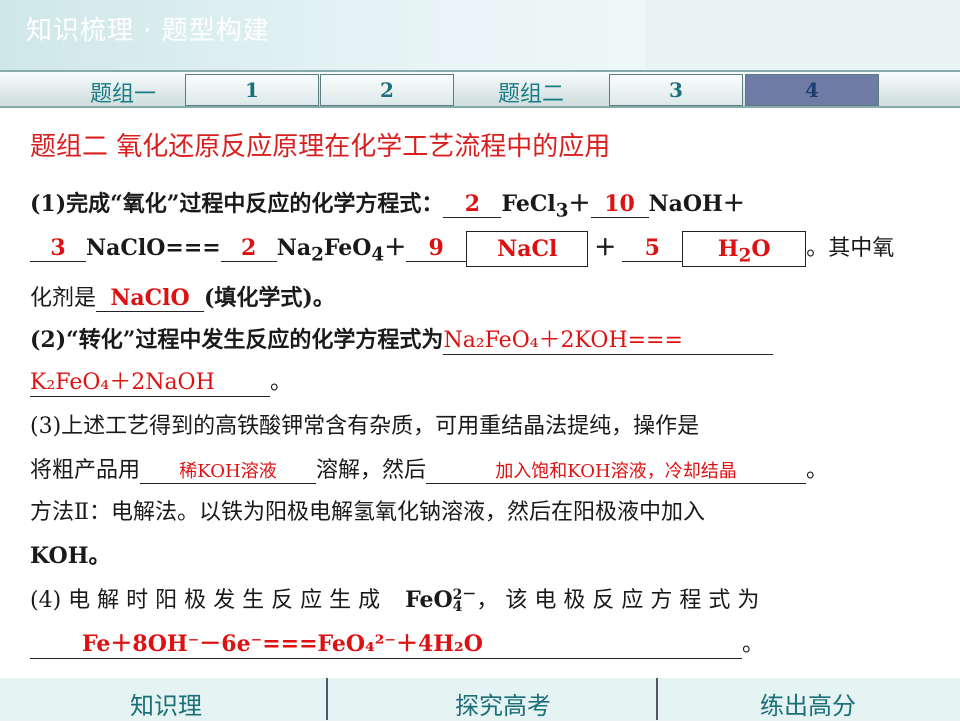 Image resolution: width=960 pixels, height=721 pixels. I want to click on formula-feo: FeO, so click(347, 248).